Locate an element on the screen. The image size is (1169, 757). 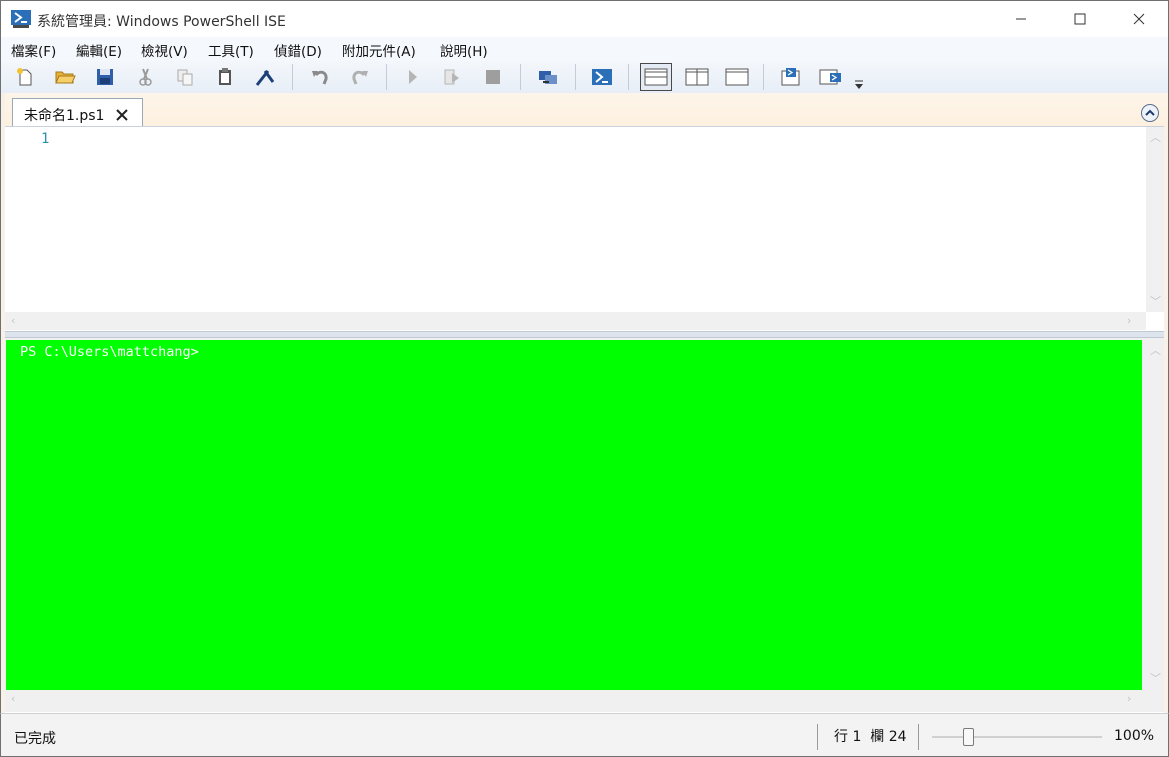
status-bar: 已完成 行 1 欄 24 100% is located at coordinates (584, 735).